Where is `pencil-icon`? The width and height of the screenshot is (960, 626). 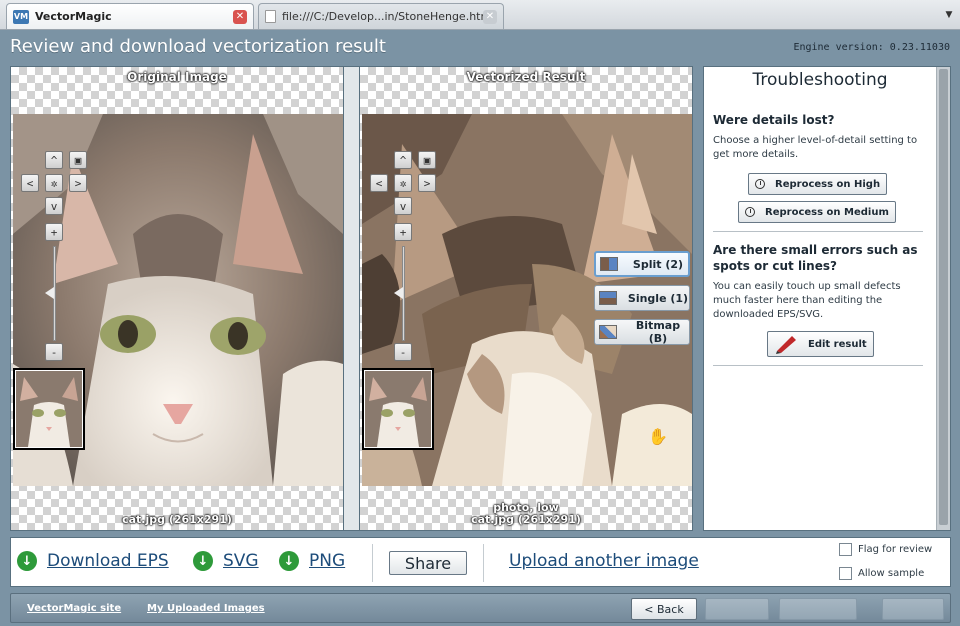
pencil-icon is located at coordinates (786, 344).